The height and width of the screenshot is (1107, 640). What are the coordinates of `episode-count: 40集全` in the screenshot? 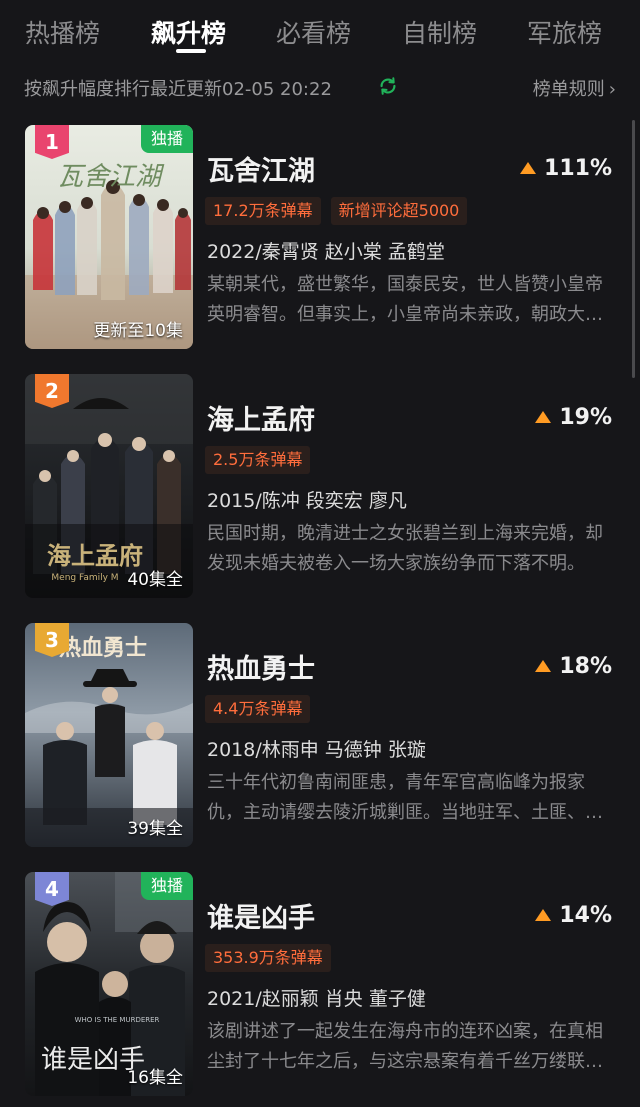 It's located at (155, 580).